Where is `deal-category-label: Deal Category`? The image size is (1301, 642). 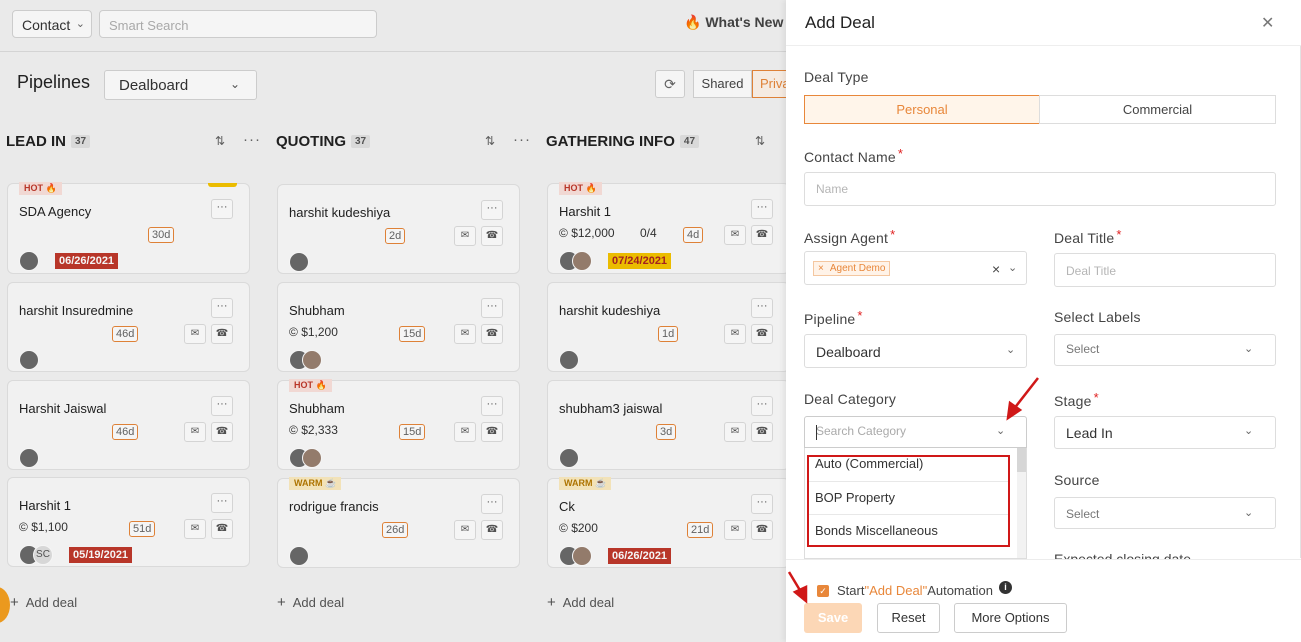 deal-category-label: Deal Category is located at coordinates (850, 399).